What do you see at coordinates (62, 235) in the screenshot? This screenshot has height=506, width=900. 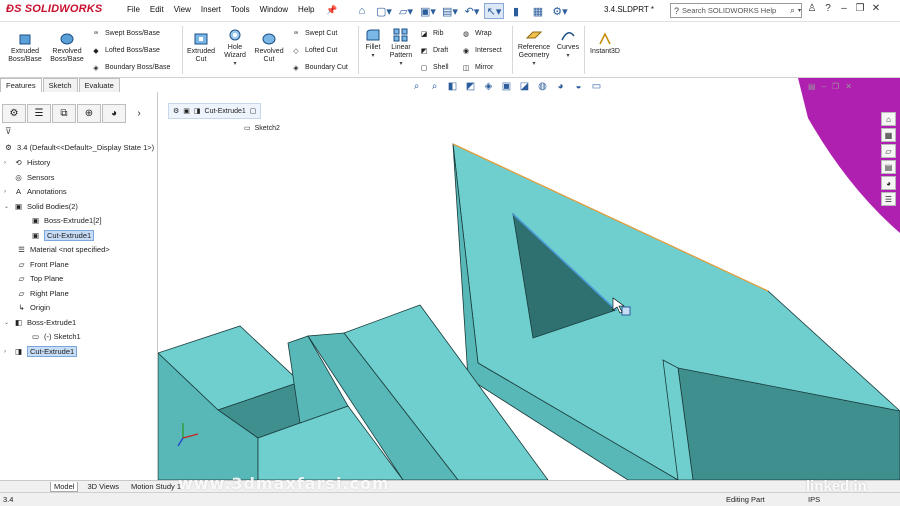 I see `tree-item-body-cut: ▣ Cut-Extrude1` at bounding box center [62, 235].